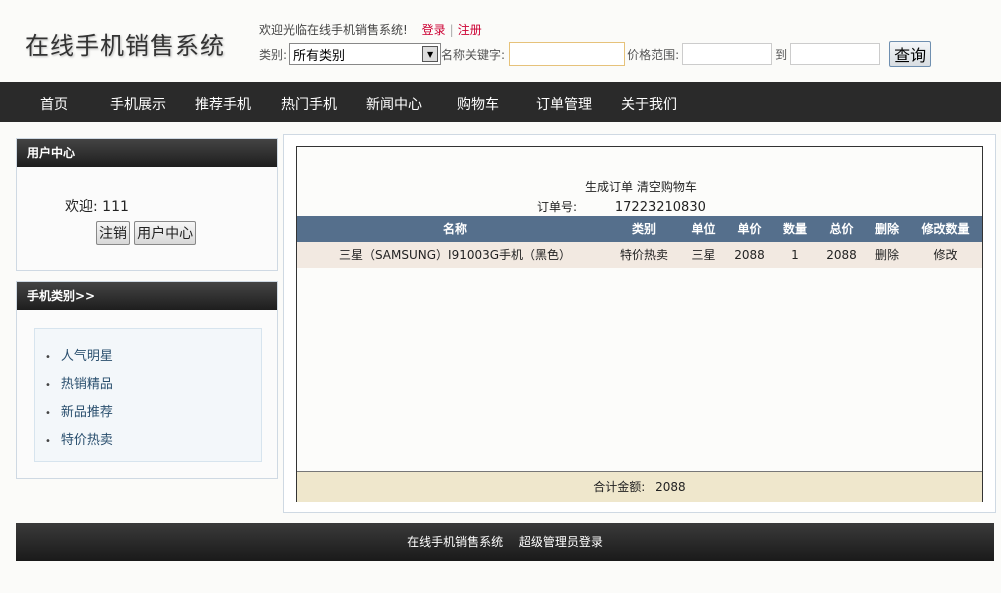 This screenshot has width=1001, height=593. I want to click on category-label: 类别:, so click(273, 54).